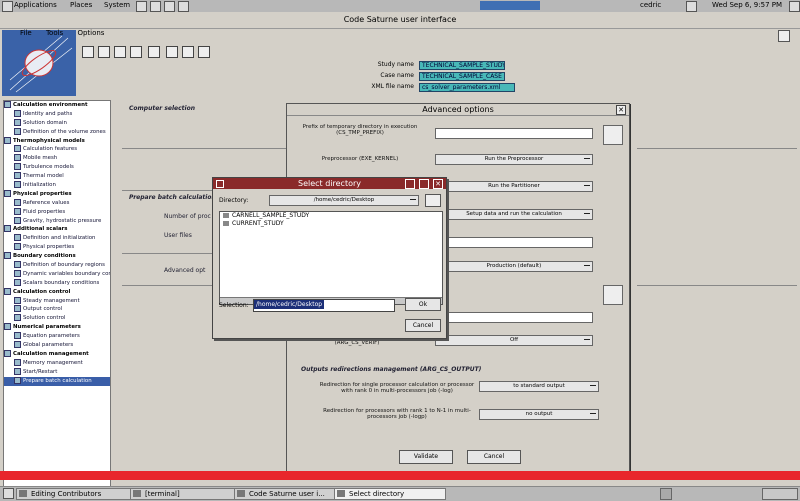  What do you see at coordinates (539, 386) in the screenshot?
I see `single-proc-select: to standard output` at bounding box center [539, 386].